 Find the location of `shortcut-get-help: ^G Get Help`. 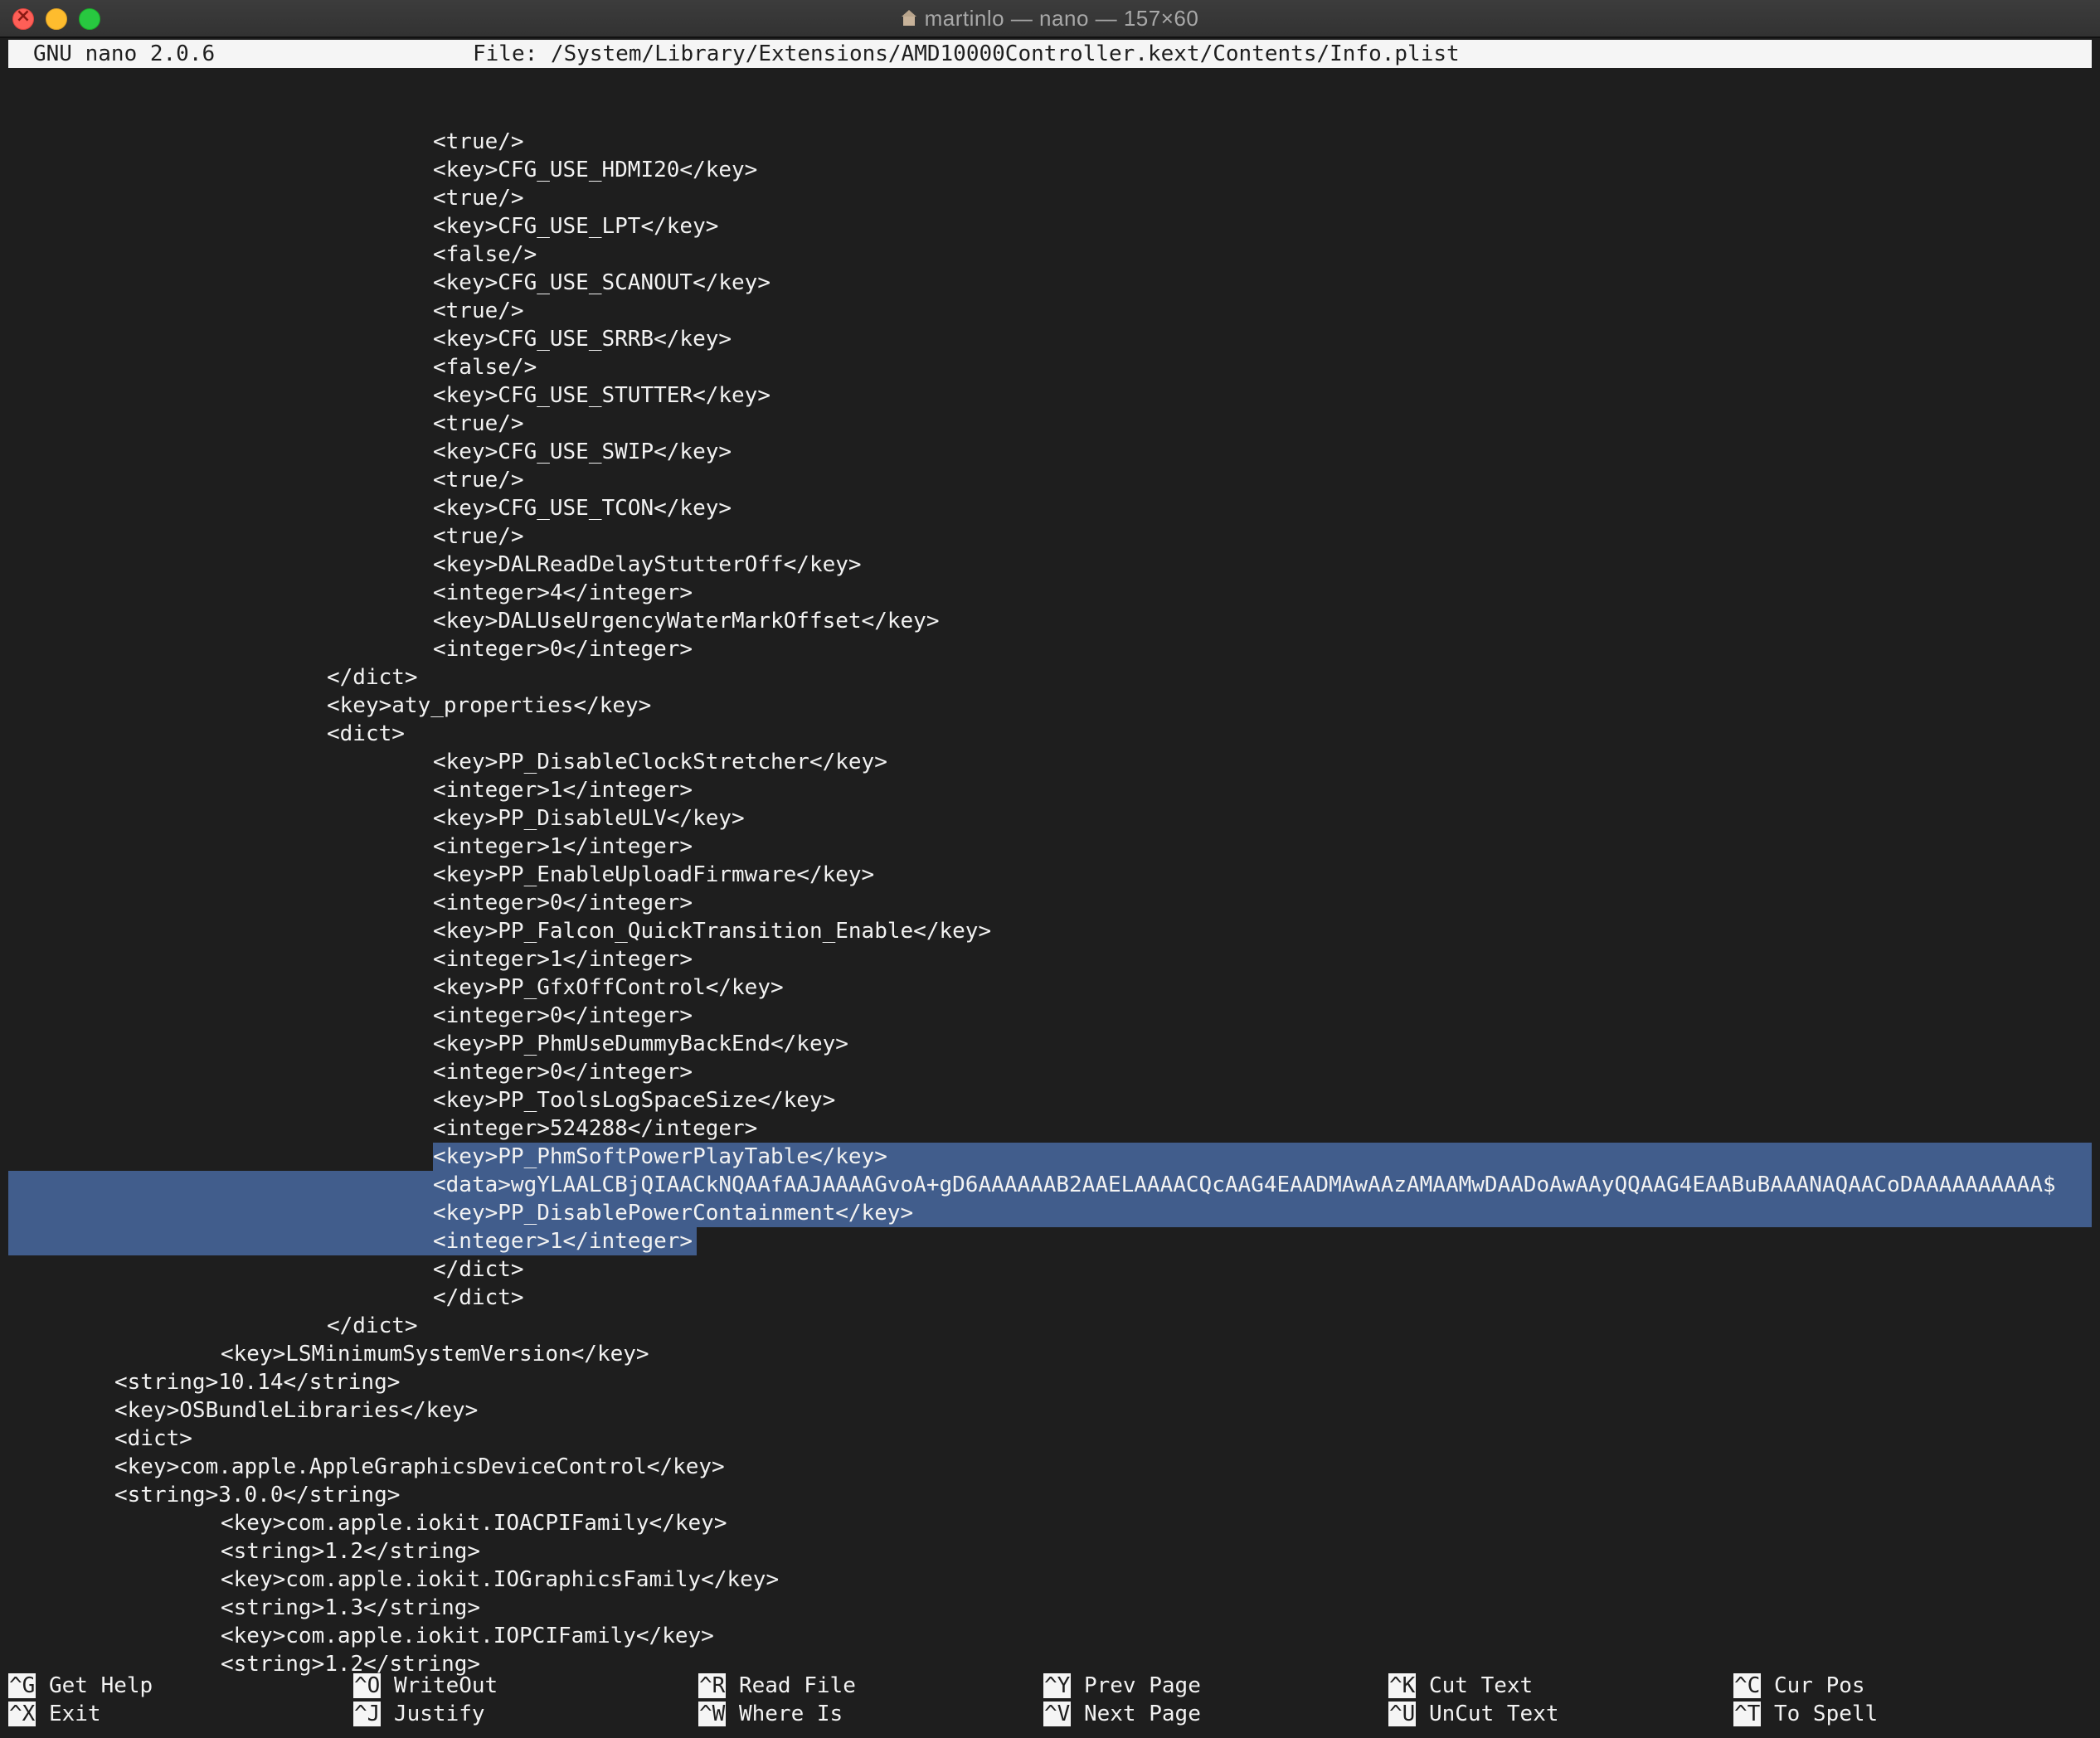

shortcut-get-help: ^G Get Help is located at coordinates (80, 1686).